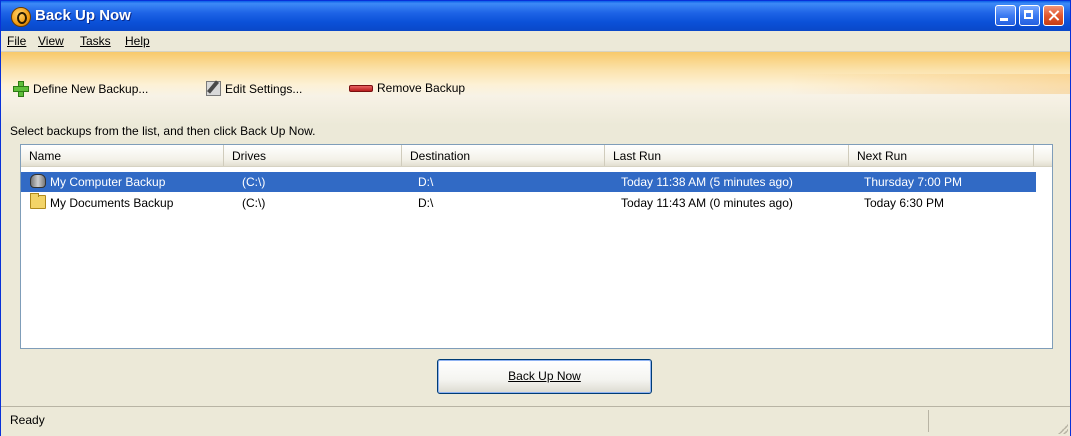 Image resolution: width=1071 pixels, height=436 pixels. Describe the element at coordinates (941, 155) in the screenshot. I see `column-header-next-run: Next Run` at that location.